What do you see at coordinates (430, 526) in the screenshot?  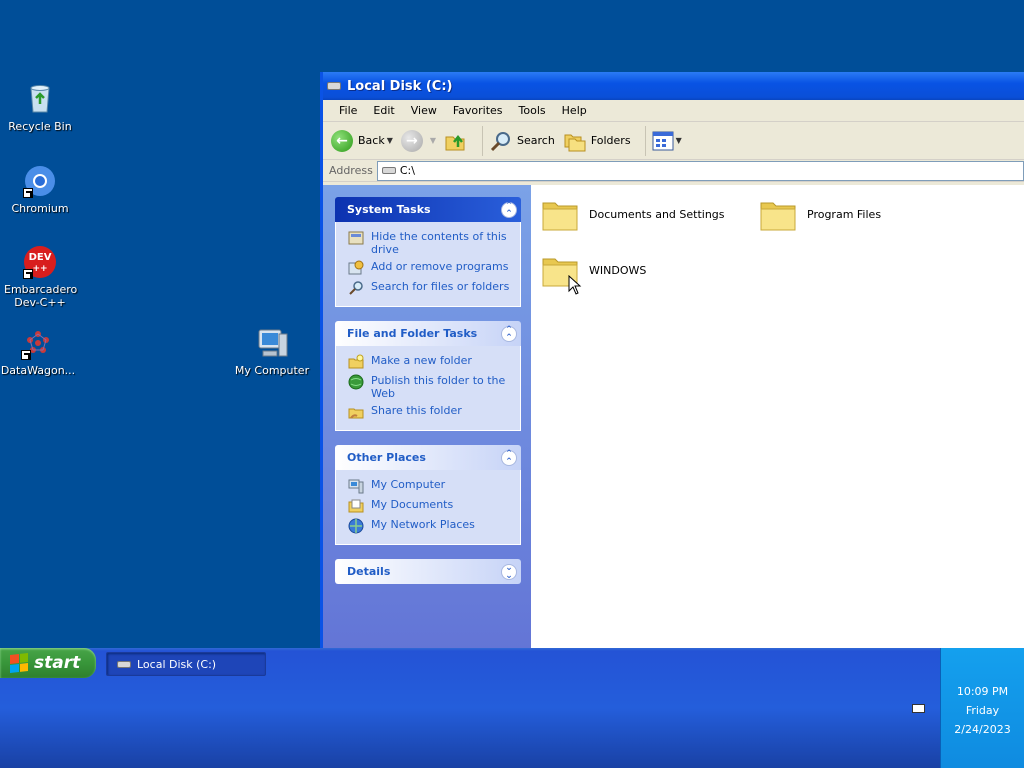 I see `place-my-network-places: My Network Places` at bounding box center [430, 526].